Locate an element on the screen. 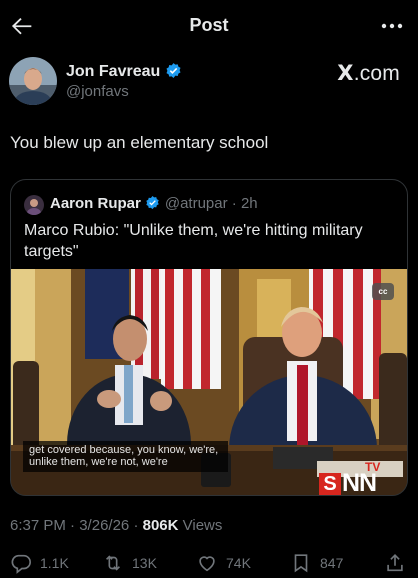  bookmark-button: 847 is located at coordinates (316, 563).